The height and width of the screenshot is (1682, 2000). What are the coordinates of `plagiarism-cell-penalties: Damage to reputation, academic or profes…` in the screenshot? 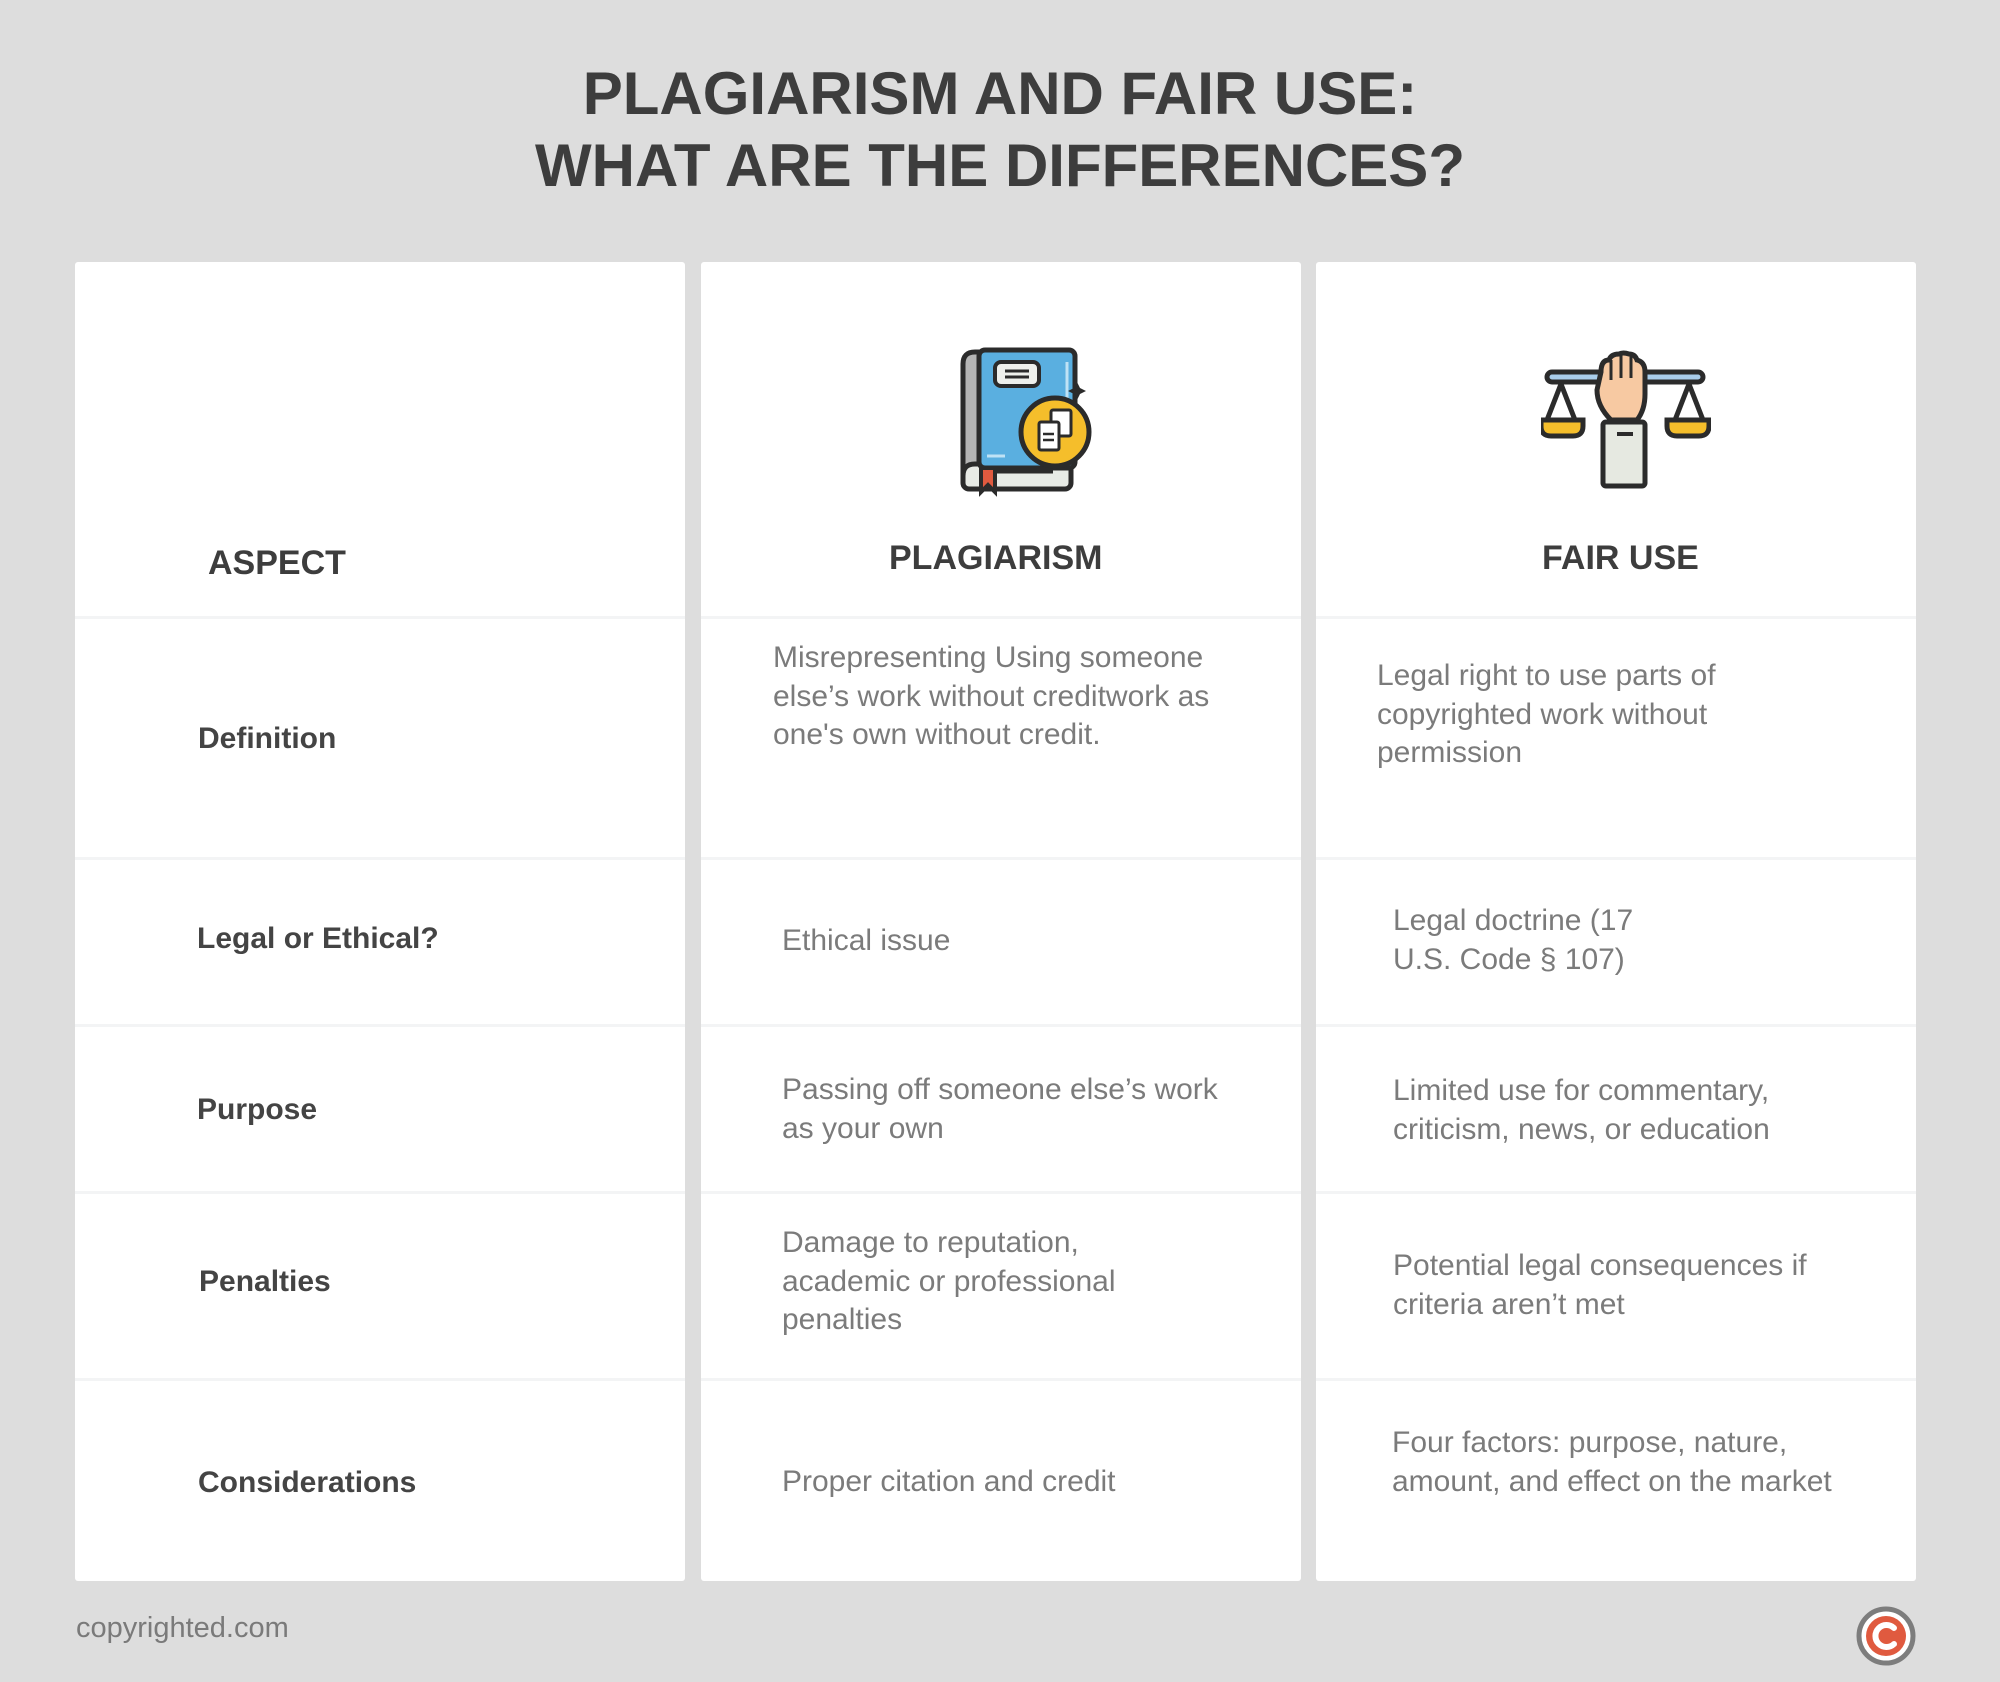 It's located at (1001, 1287).